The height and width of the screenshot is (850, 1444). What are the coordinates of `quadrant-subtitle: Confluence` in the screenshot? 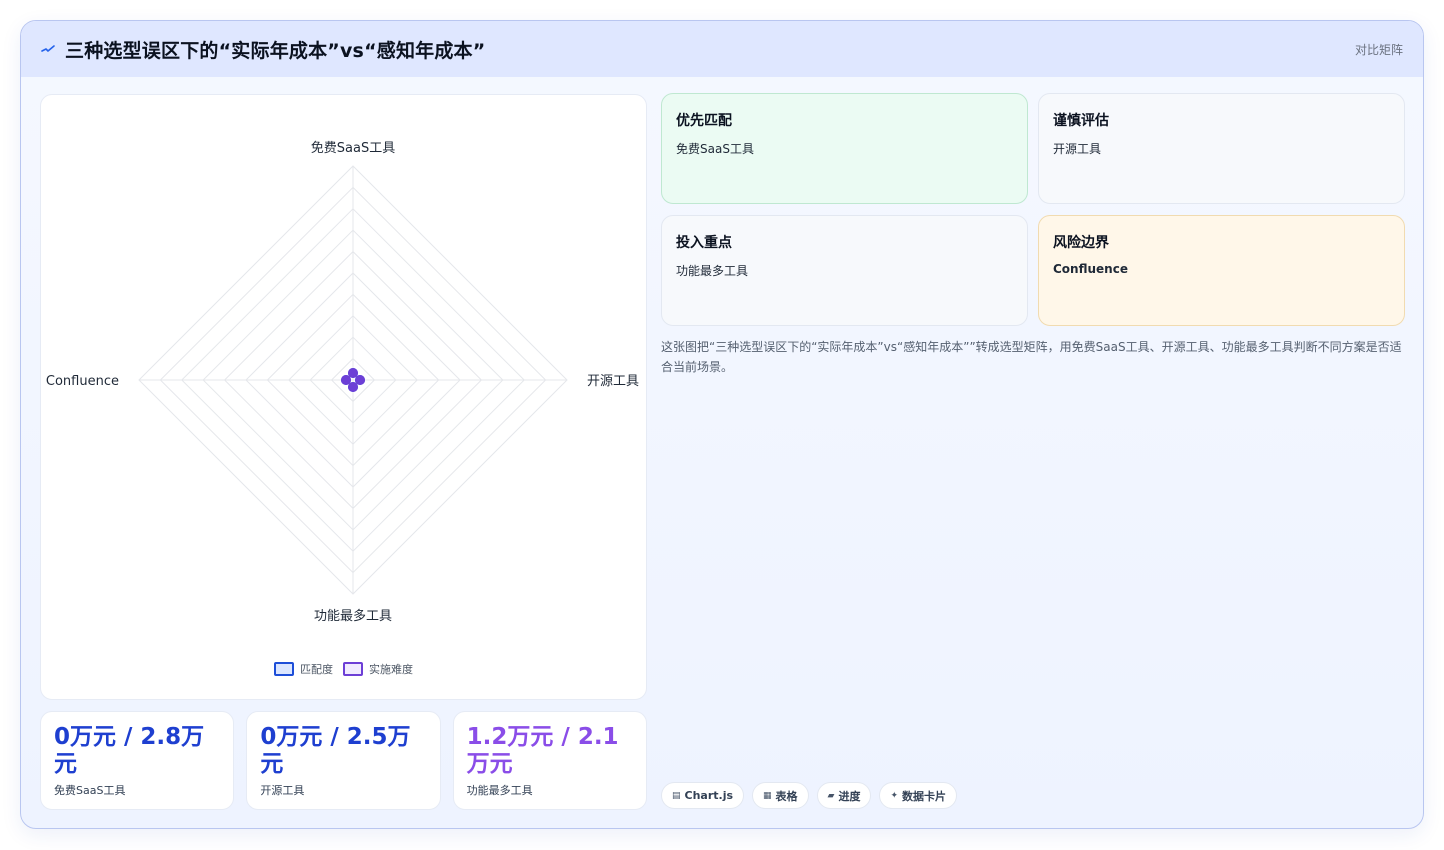 It's located at (1090, 269).